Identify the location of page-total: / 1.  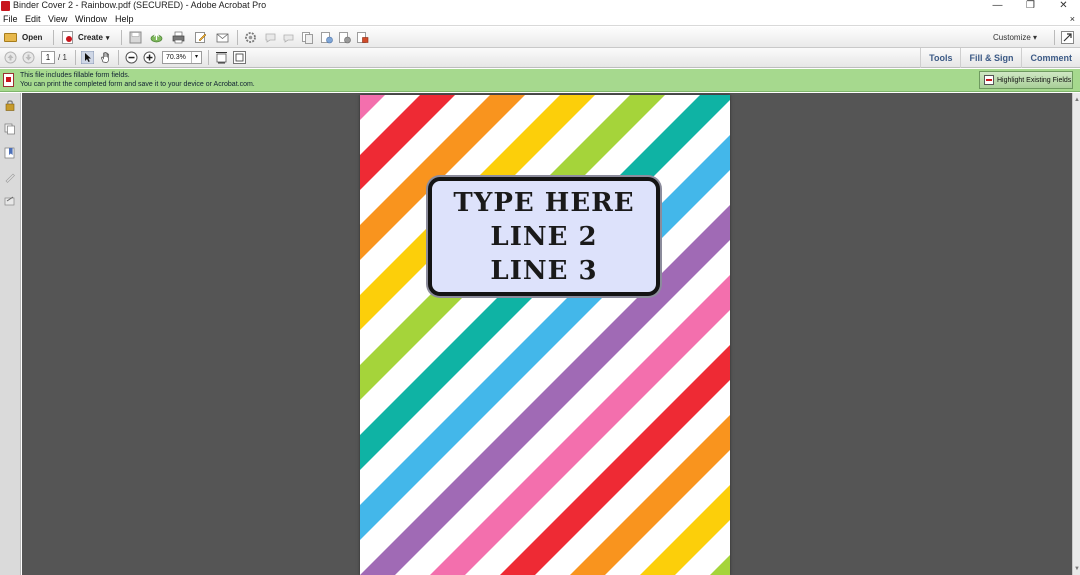
(62, 57).